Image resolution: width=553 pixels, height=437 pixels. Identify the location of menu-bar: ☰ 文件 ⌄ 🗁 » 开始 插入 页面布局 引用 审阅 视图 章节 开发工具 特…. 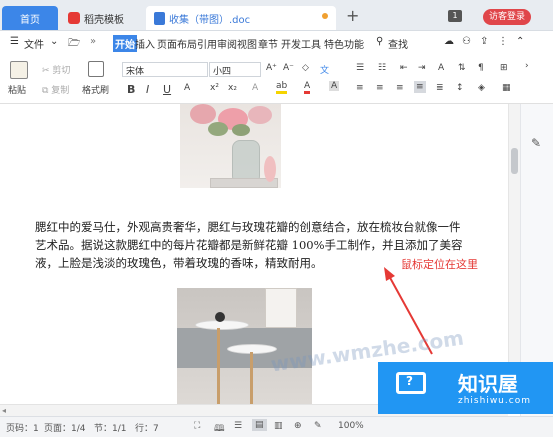
(276, 44).